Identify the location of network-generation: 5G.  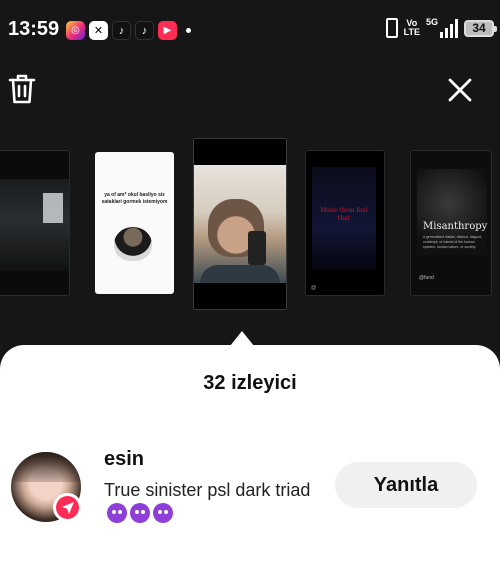
(431, 22).